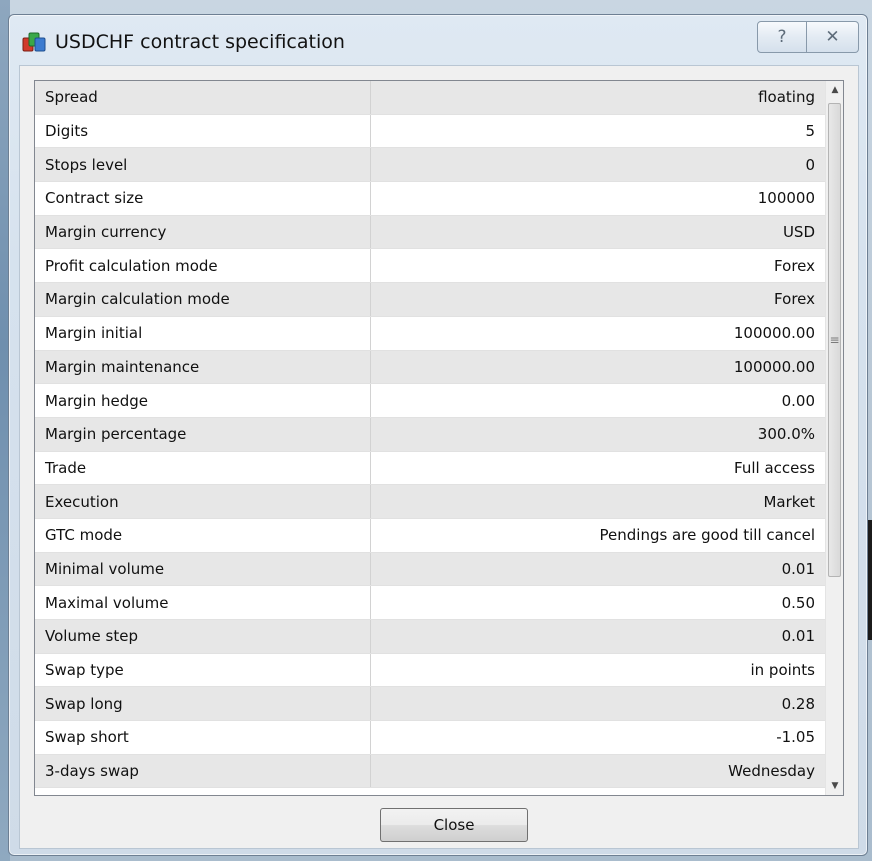 The image size is (872, 861). I want to click on spec-value: 0, so click(810, 164).